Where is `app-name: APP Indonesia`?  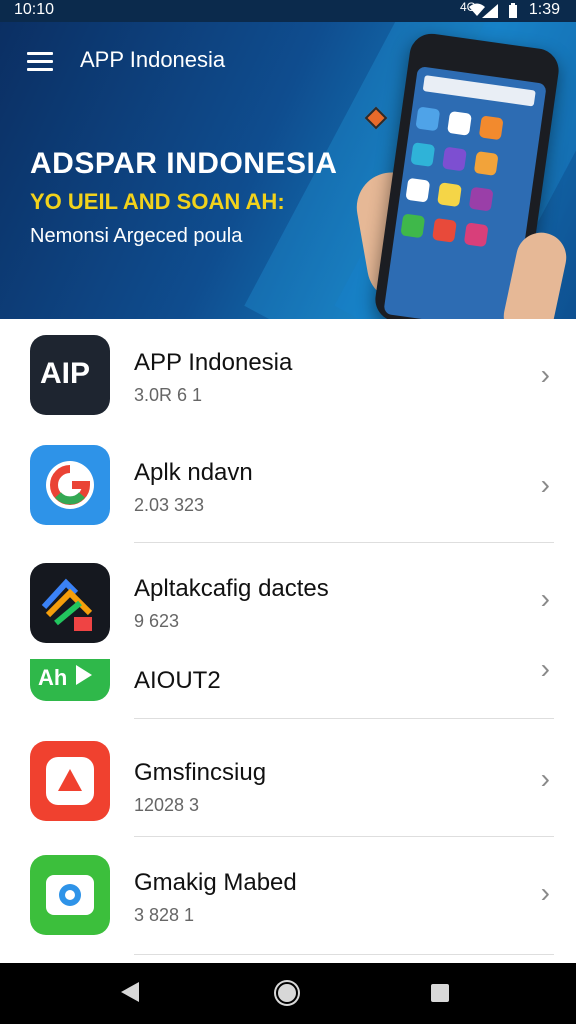 app-name: APP Indonesia is located at coordinates (213, 362).